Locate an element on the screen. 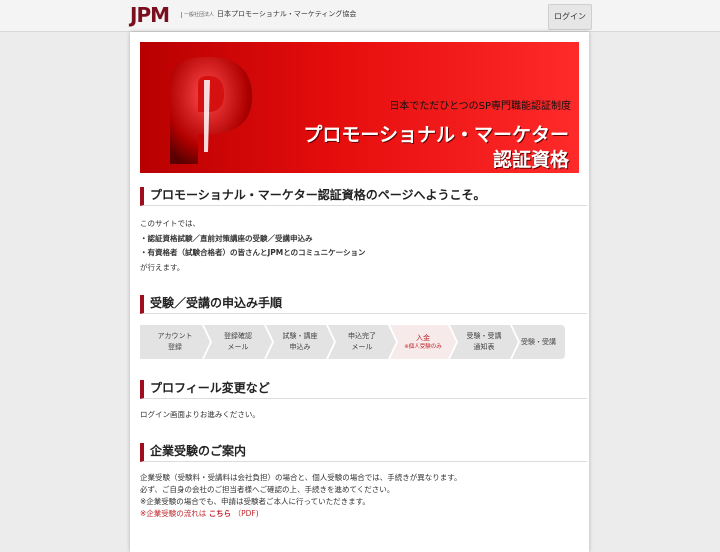 Image resolution: width=720 pixels, height=552 pixels. org-name-text: 日本プロモーショナル・マーケティング協会 is located at coordinates (287, 14).